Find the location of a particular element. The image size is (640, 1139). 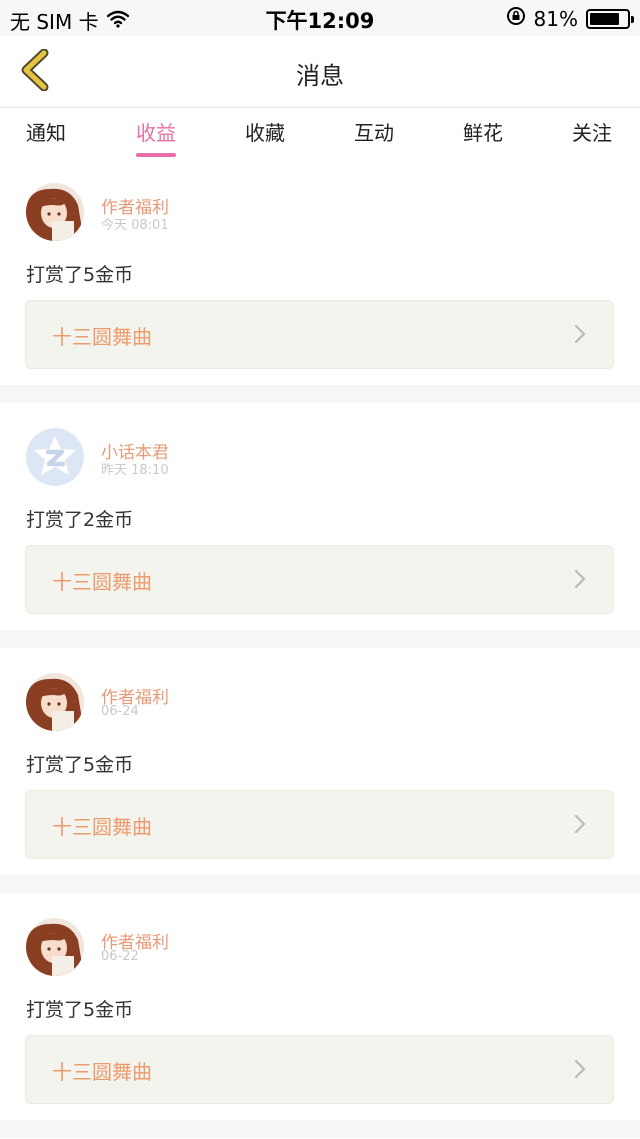

tab-label: 收益 is located at coordinates (156, 133).